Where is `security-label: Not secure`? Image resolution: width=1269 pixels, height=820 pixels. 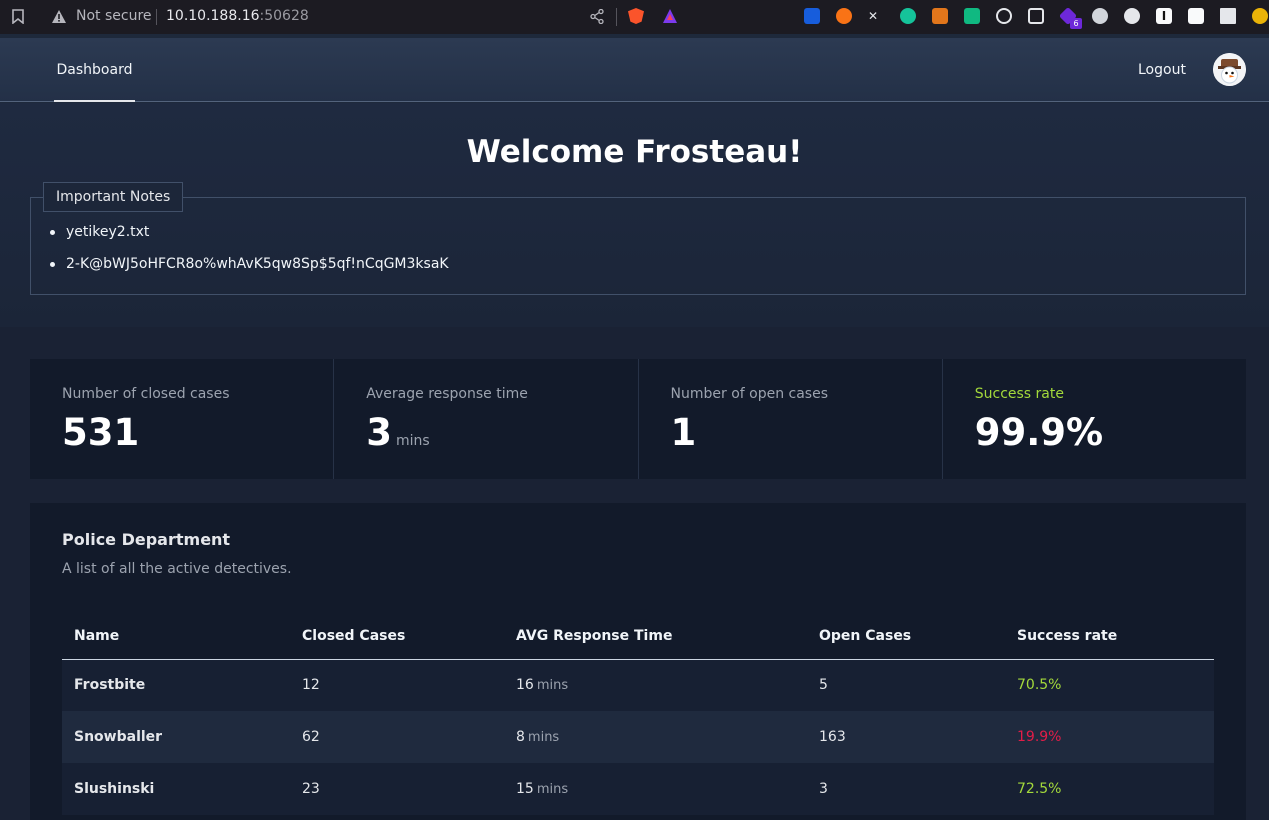 security-label: Not secure is located at coordinates (114, 16).